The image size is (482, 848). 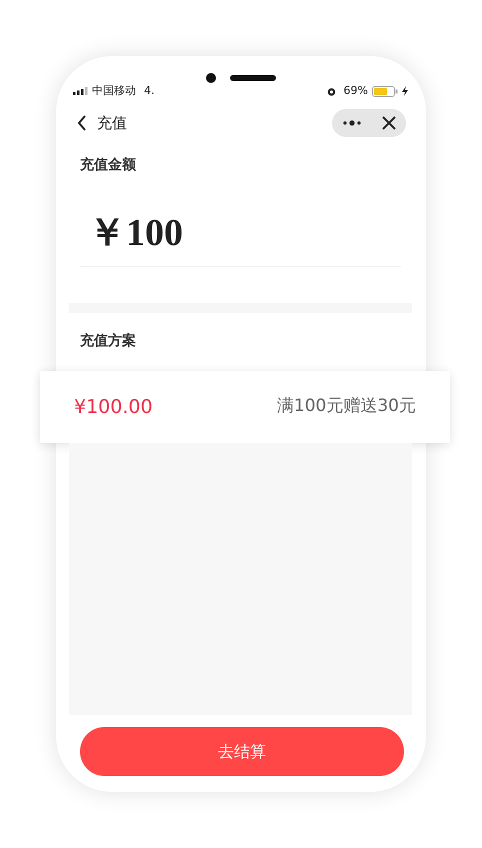 I want to click on speaker-icon, so click(x=253, y=78).